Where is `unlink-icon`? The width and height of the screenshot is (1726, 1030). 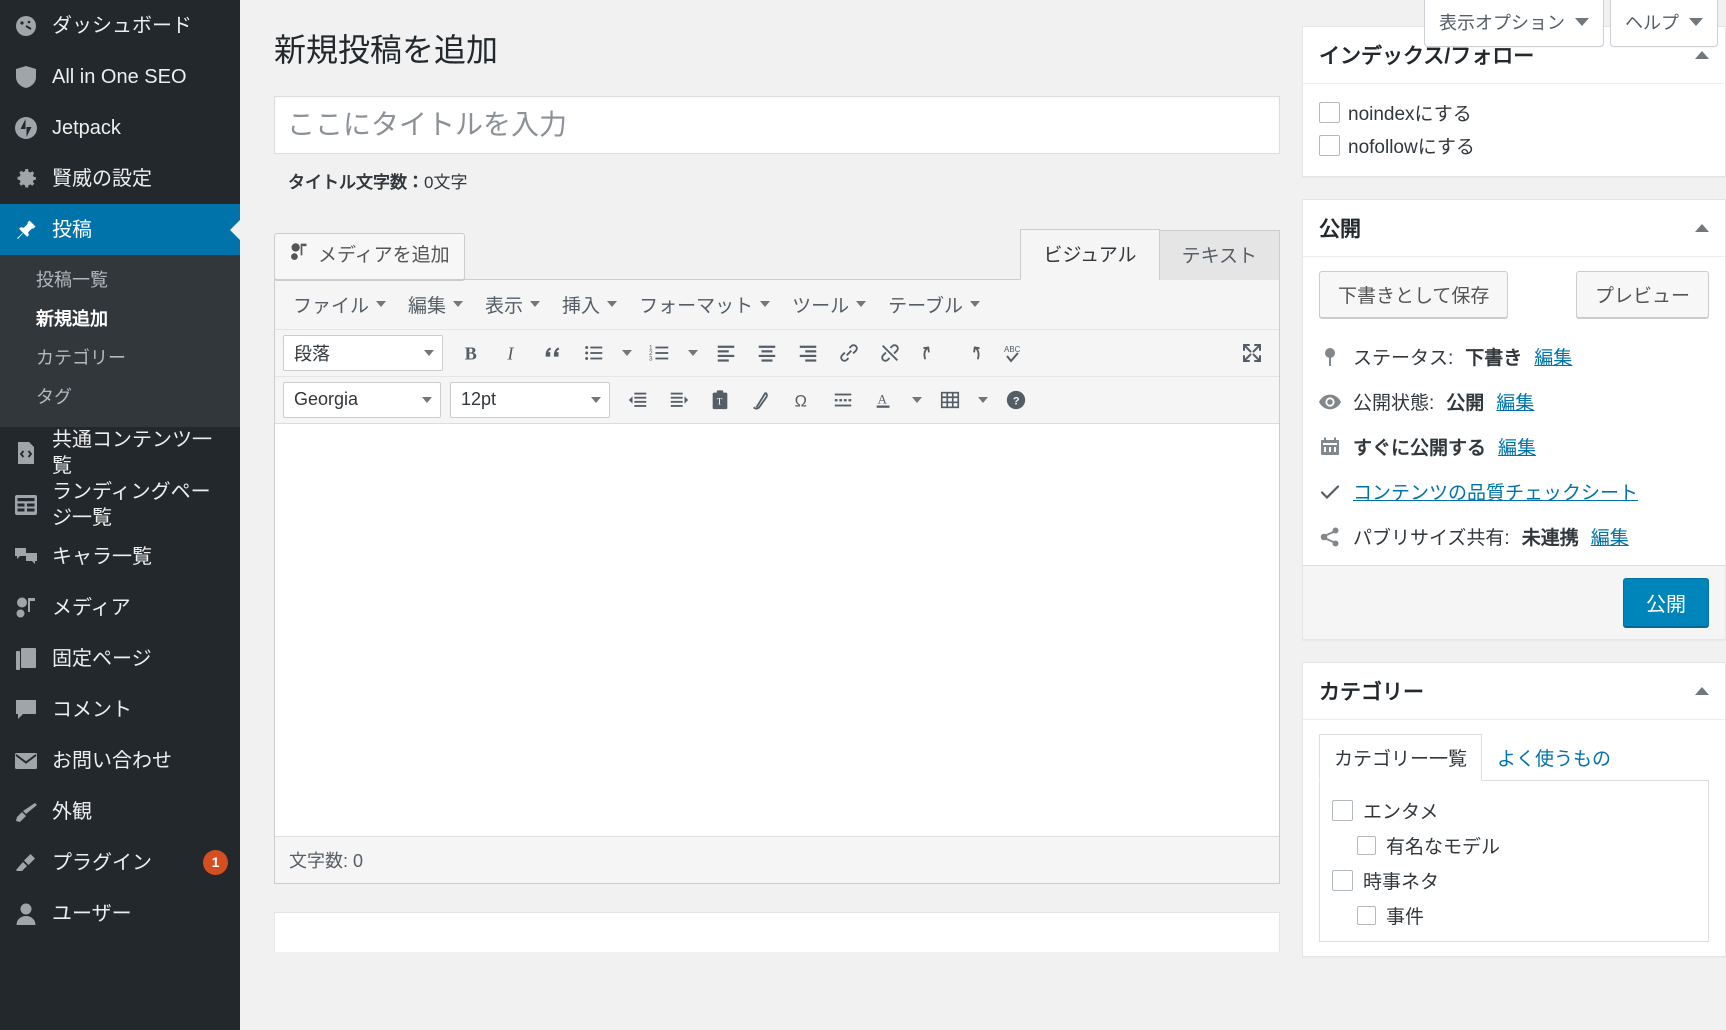
unlink-icon is located at coordinates (890, 353).